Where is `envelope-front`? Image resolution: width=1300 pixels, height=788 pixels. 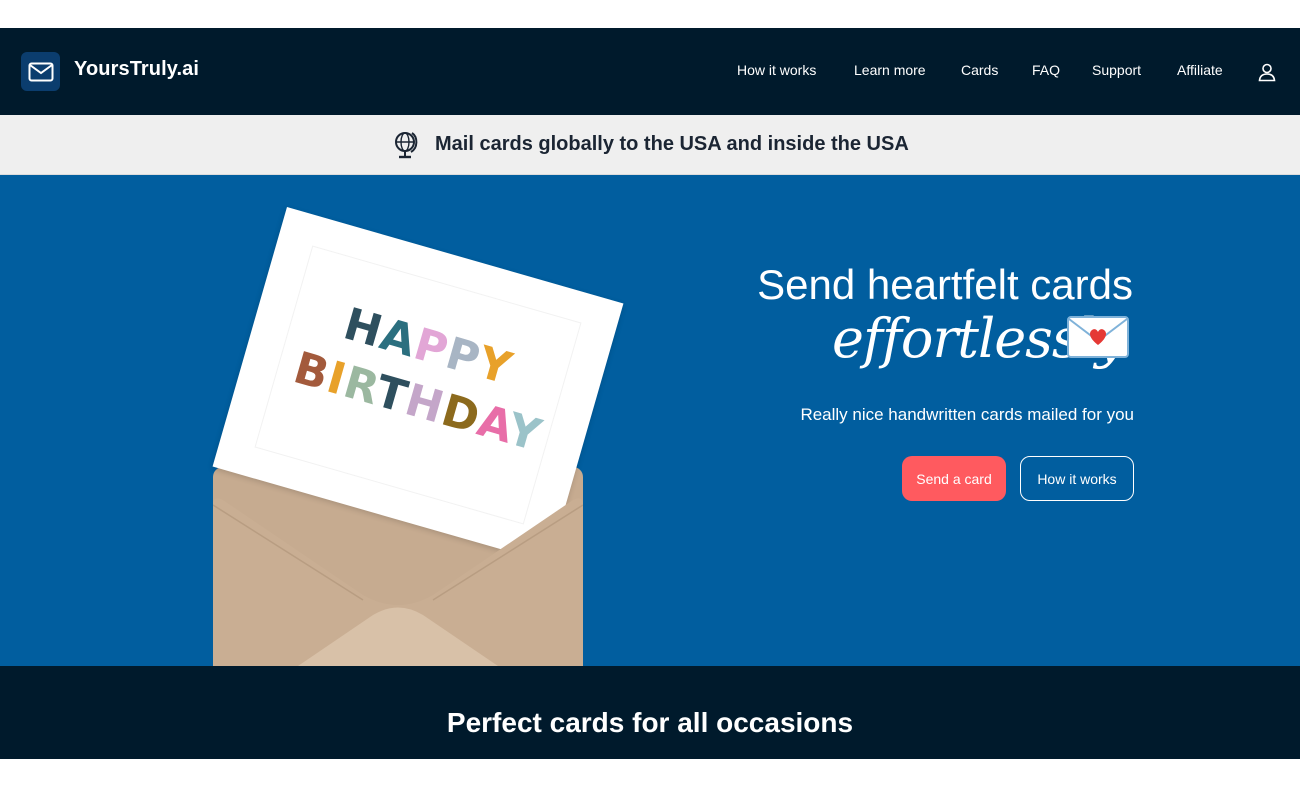
envelope-front is located at coordinates (398, 582).